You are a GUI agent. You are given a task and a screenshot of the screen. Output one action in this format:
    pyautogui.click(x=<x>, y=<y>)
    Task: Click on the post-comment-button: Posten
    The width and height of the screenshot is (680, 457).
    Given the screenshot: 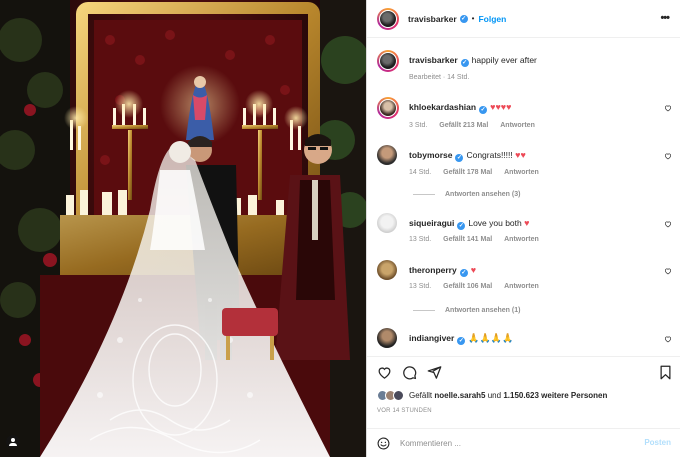 What is the action you would take?
    pyautogui.click(x=657, y=442)
    